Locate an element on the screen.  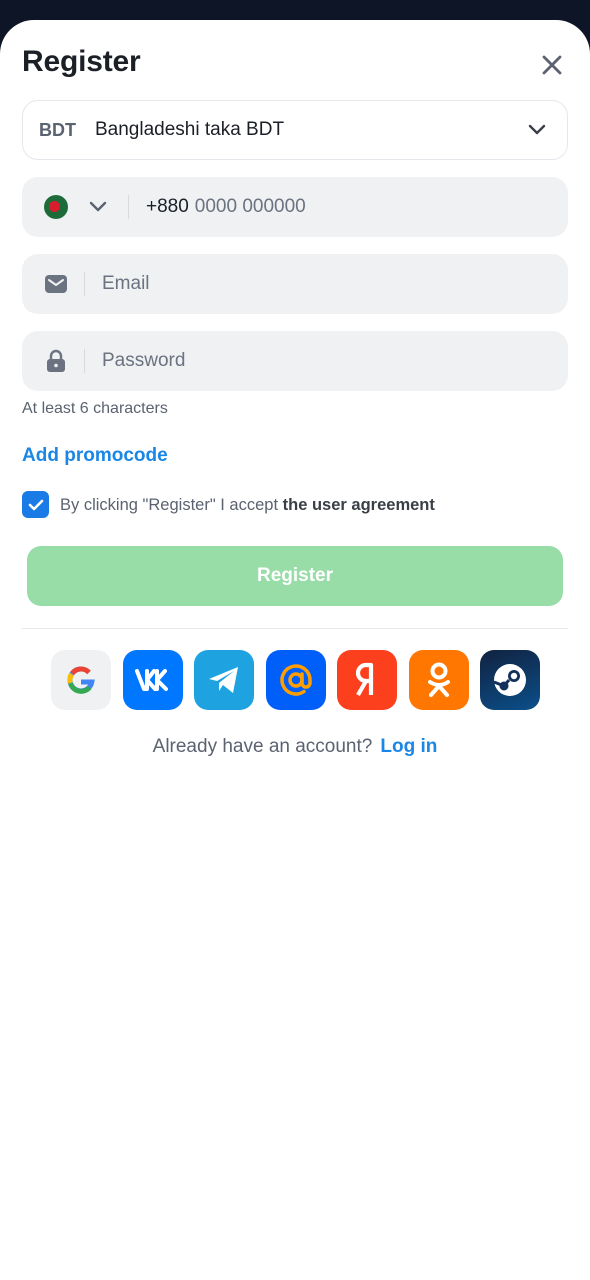
yandex-login-button is located at coordinates (367, 680).